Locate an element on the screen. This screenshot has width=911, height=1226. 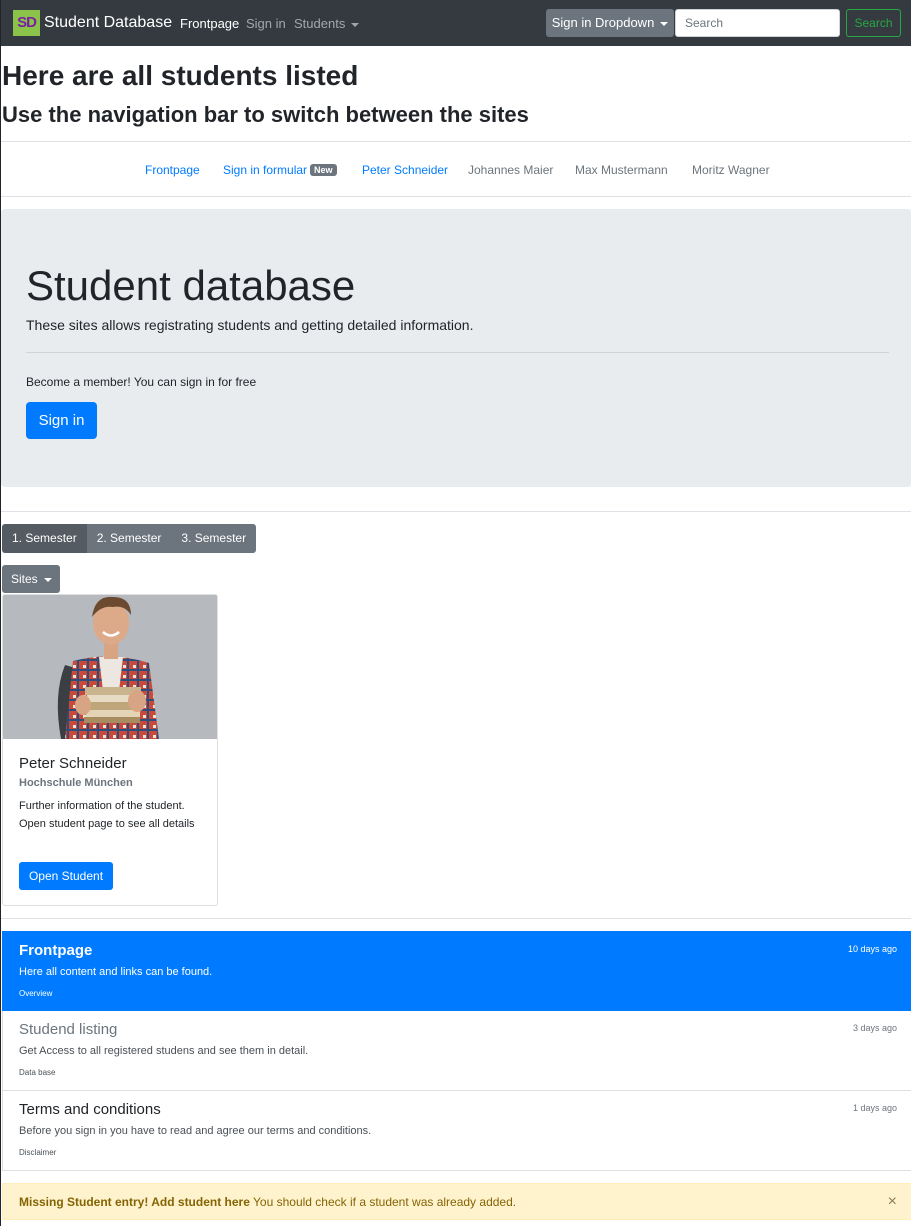
nav-students-dropdown: Students is located at coordinates (327, 23).